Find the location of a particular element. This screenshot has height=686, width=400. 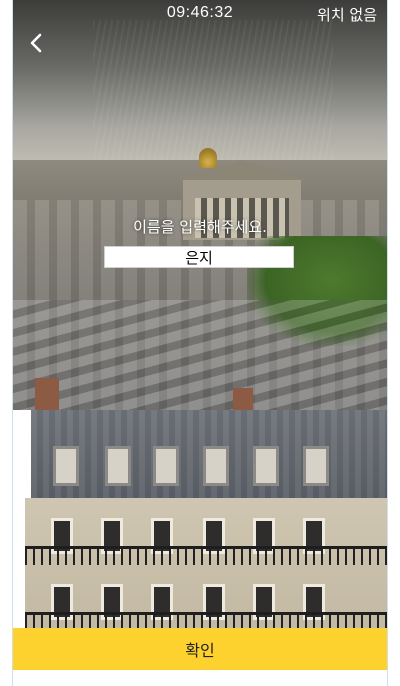

status-location: 위치 없음 is located at coordinates (347, 15).